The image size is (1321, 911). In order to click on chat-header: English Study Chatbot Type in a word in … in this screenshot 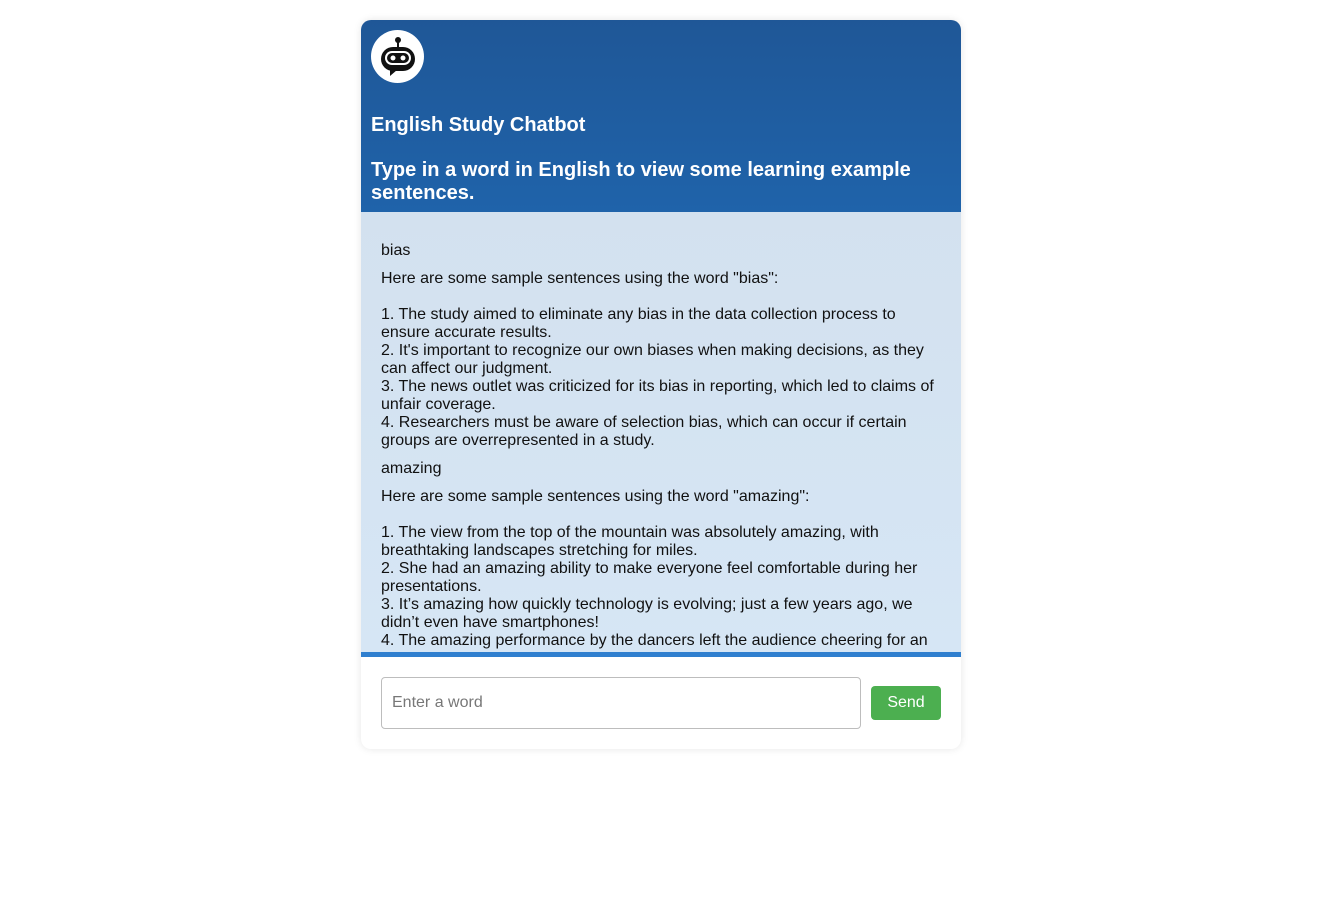, I will do `click(661, 116)`.